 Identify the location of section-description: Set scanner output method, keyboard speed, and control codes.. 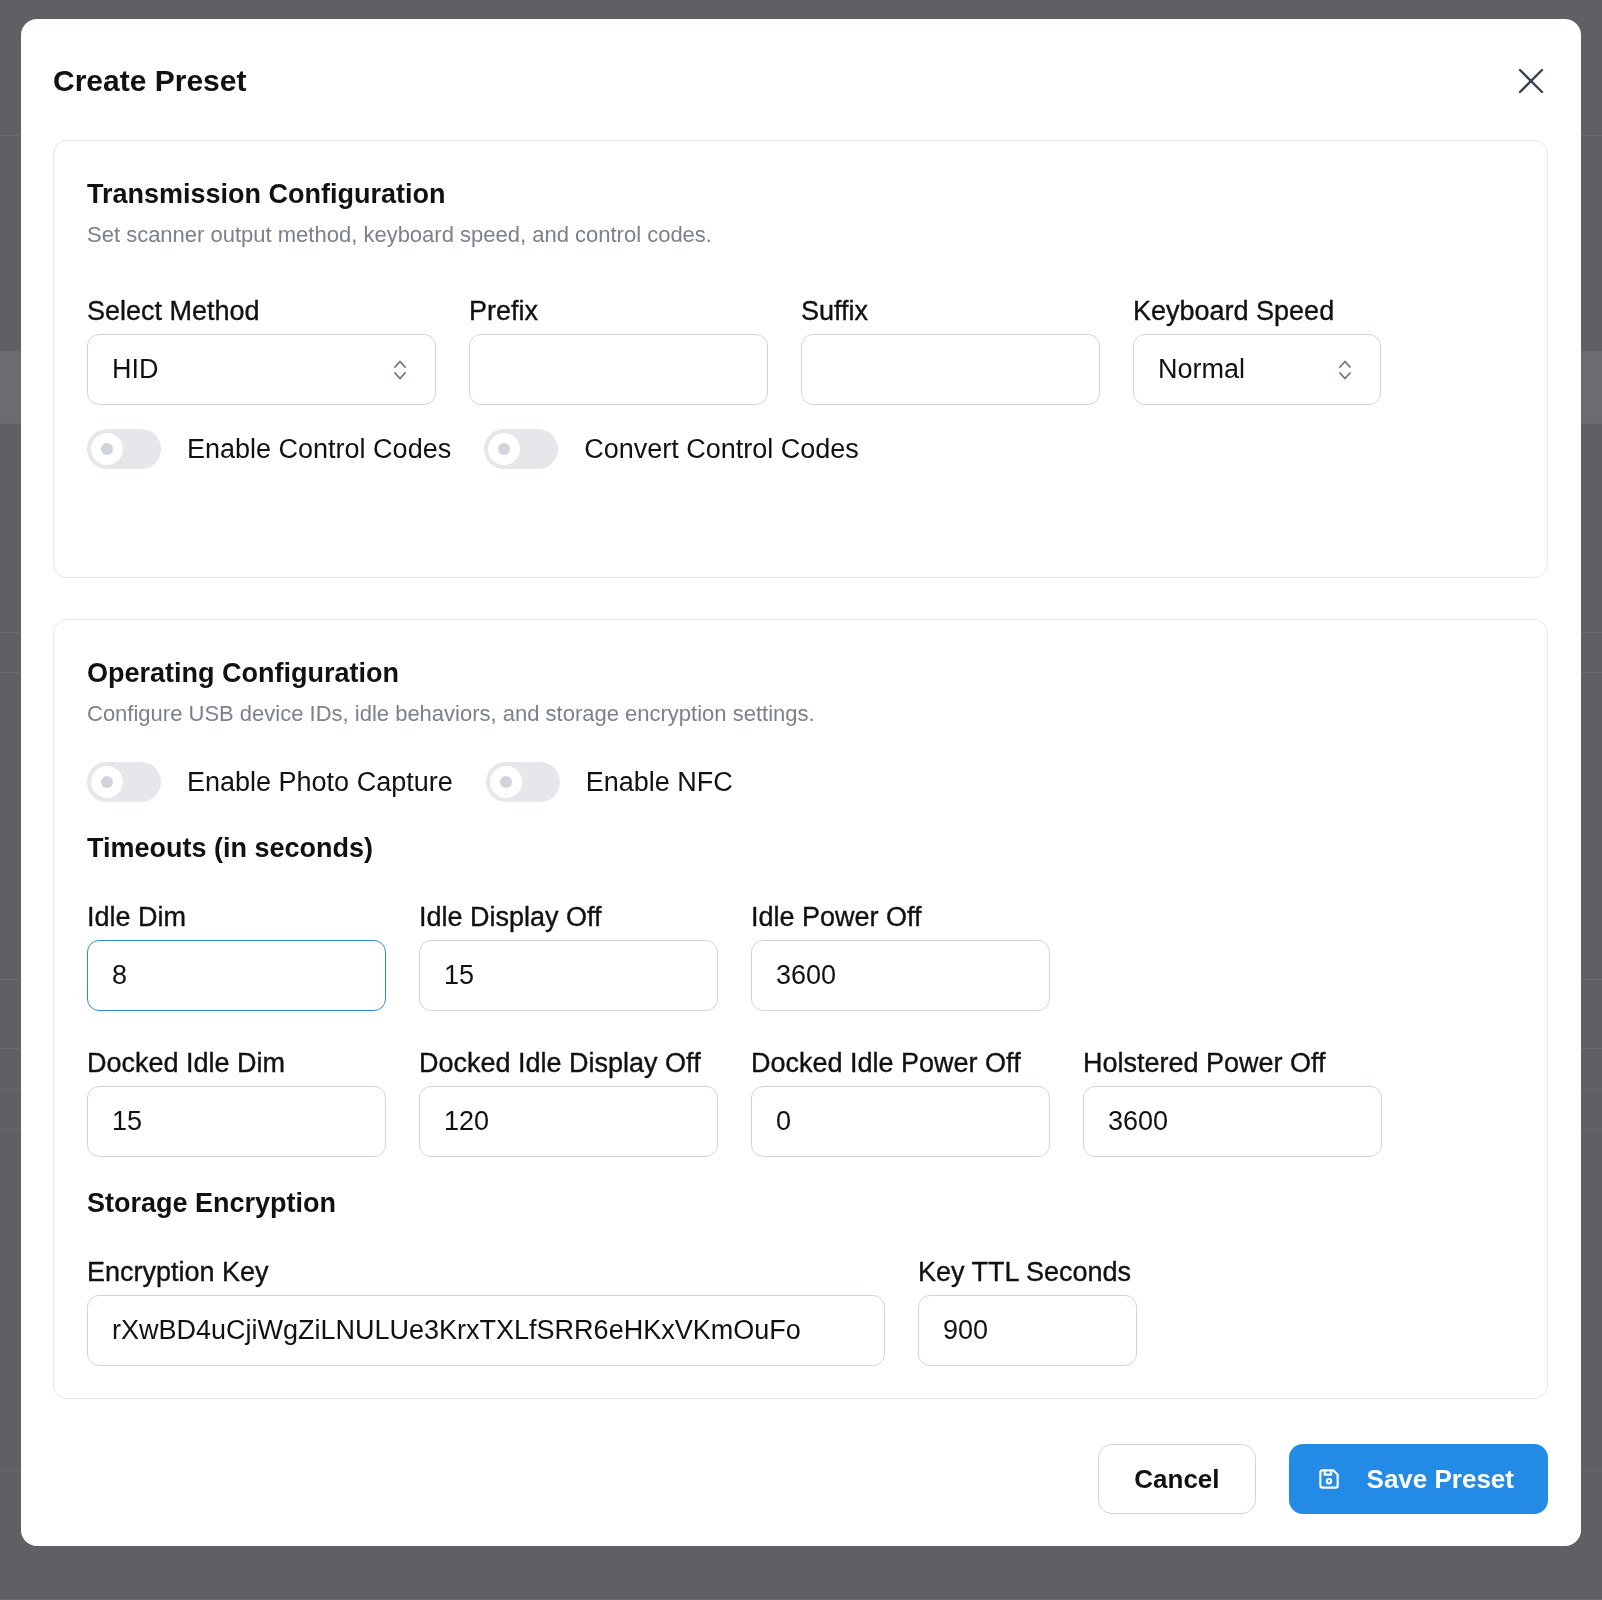
(400, 235).